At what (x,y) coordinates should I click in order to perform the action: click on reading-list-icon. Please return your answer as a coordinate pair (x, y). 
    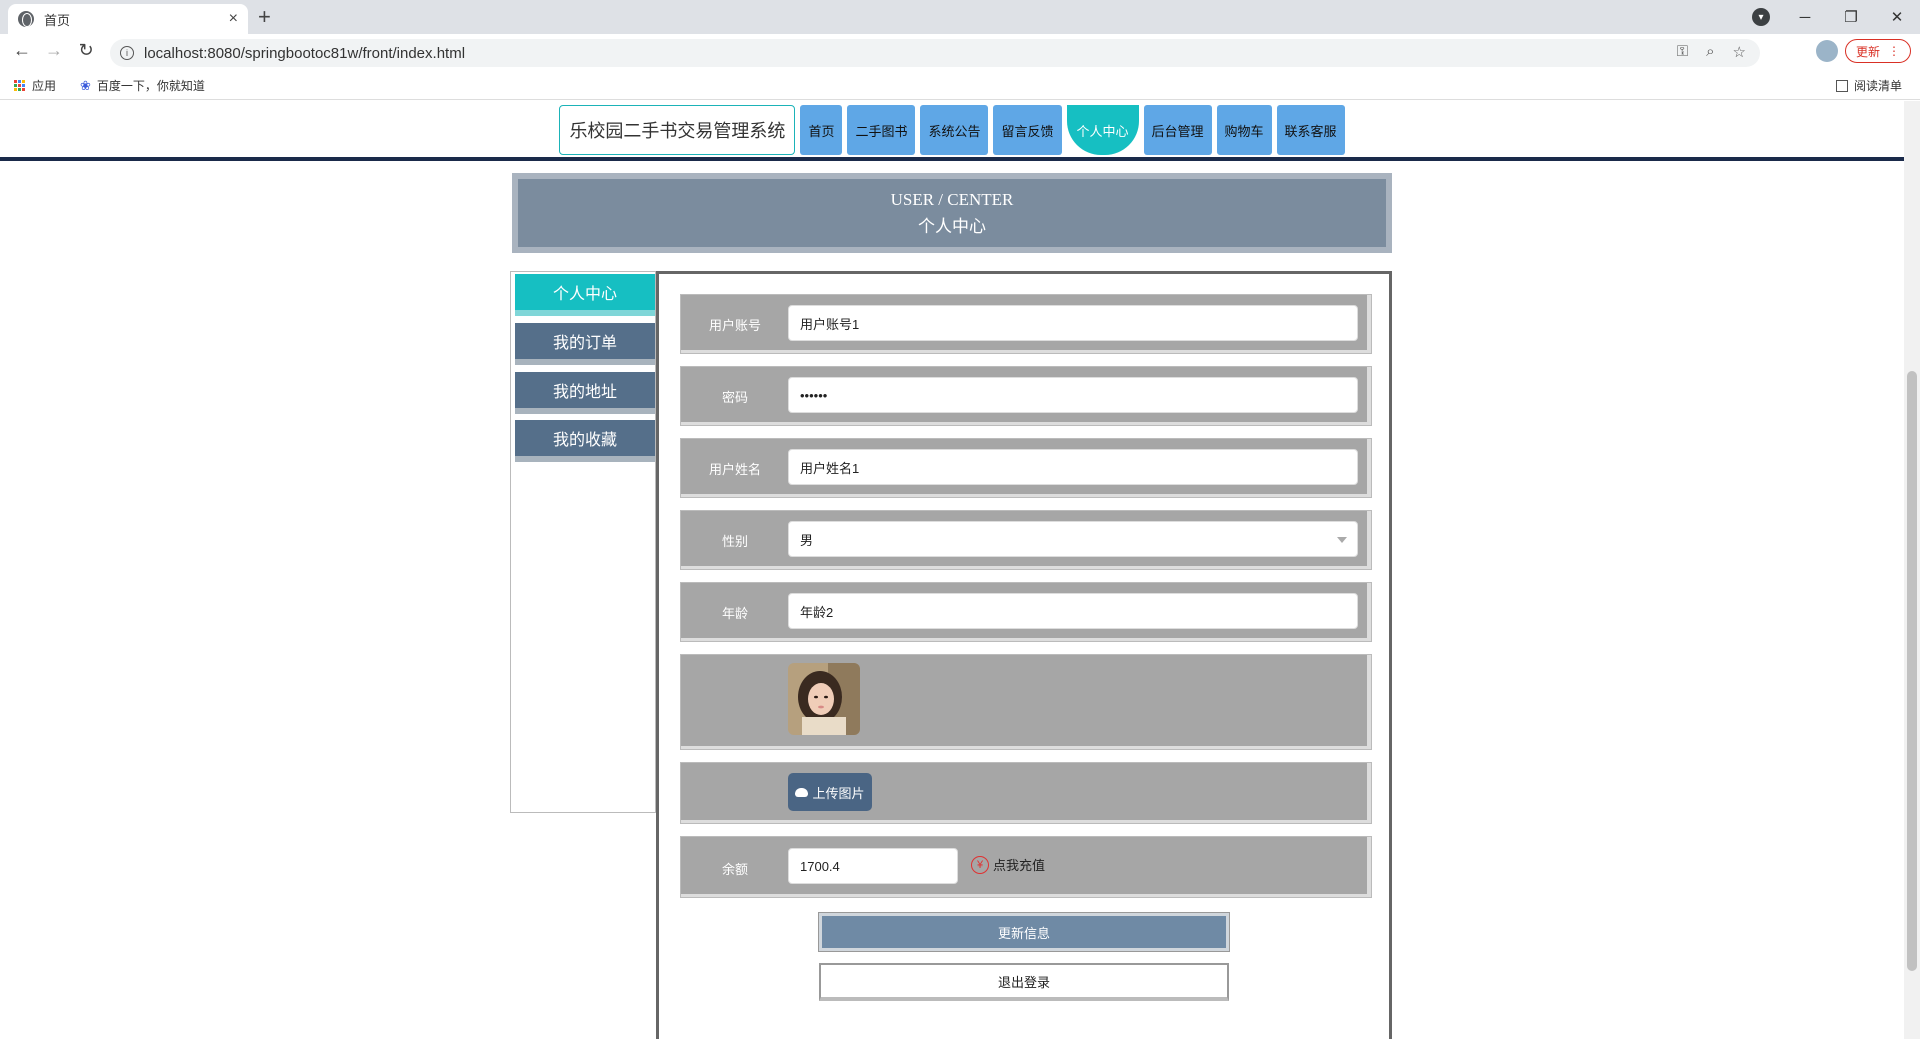
    Looking at the image, I should click on (1842, 85).